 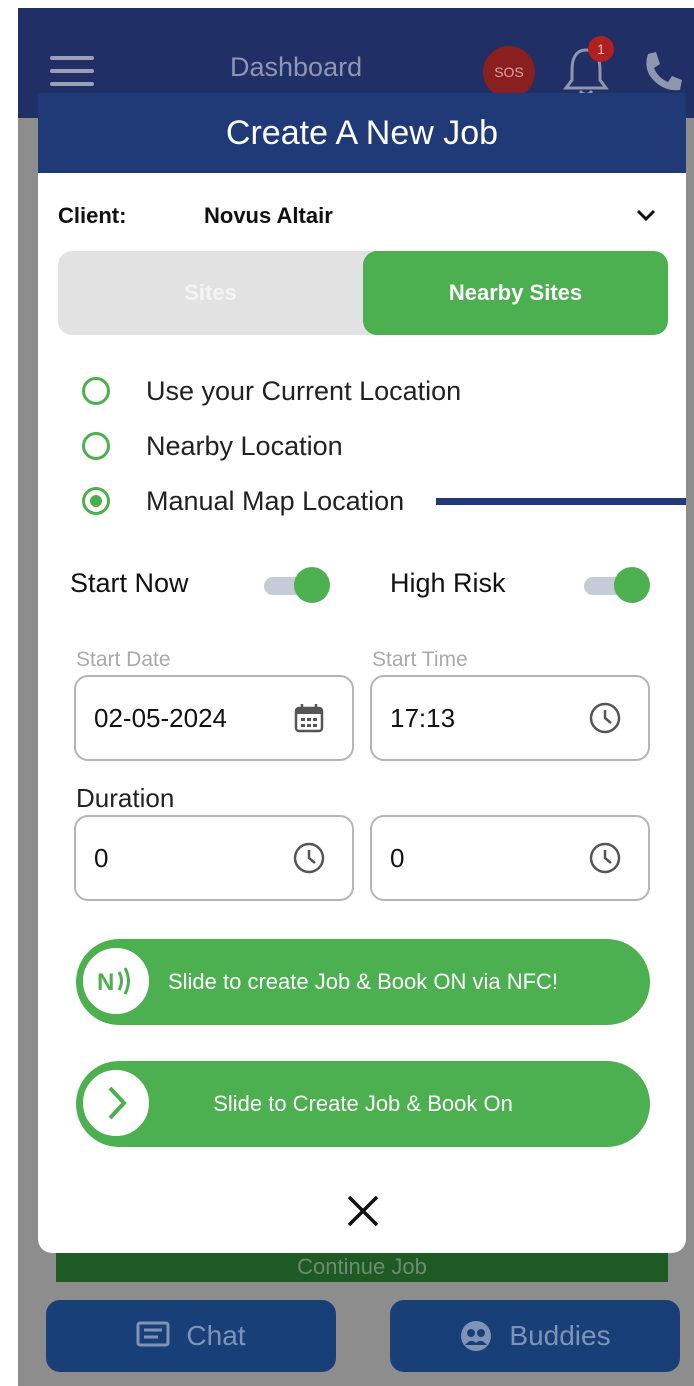 I want to click on chat-tab: Chat, so click(x=191, y=1336).